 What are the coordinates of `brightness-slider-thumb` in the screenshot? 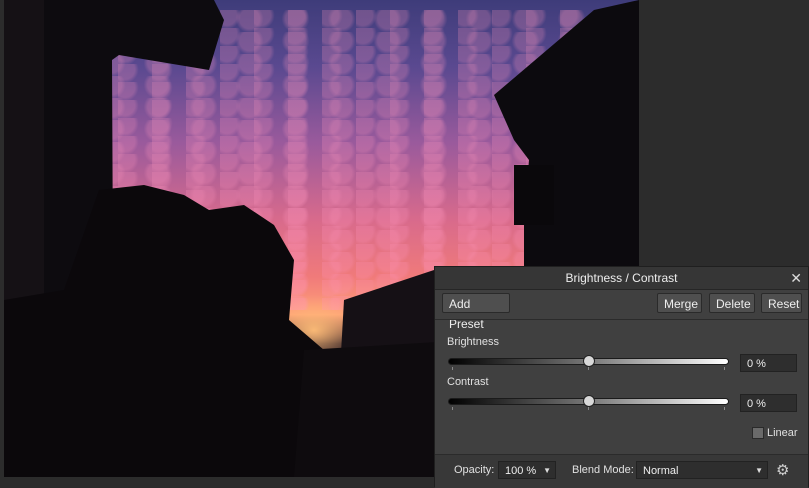 It's located at (589, 361).